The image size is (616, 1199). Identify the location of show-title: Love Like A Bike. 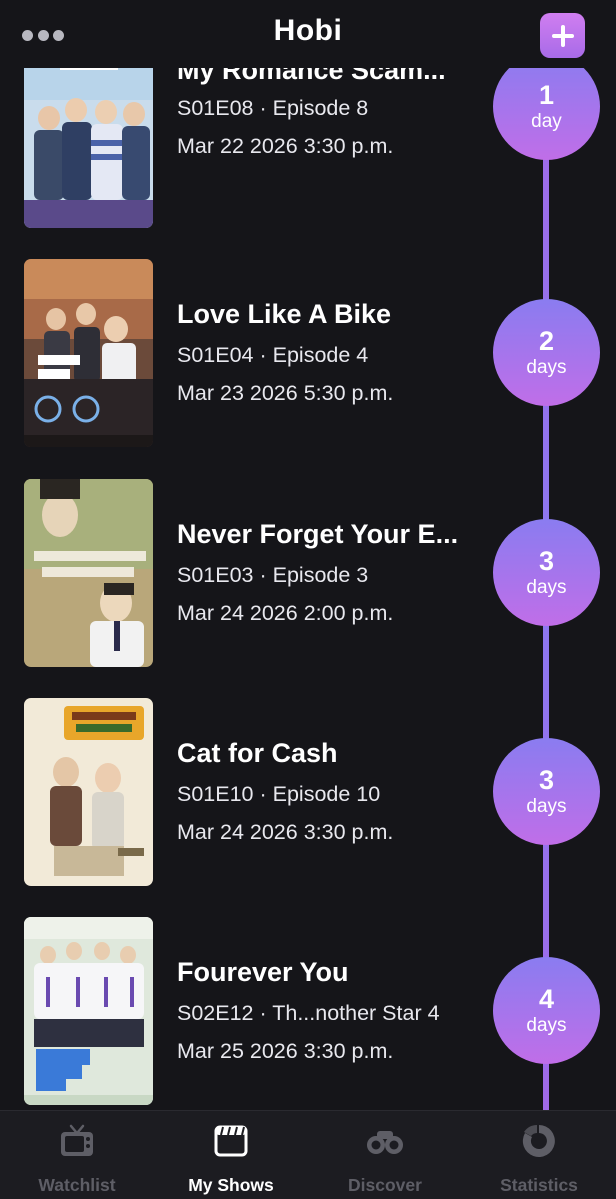
(284, 314).